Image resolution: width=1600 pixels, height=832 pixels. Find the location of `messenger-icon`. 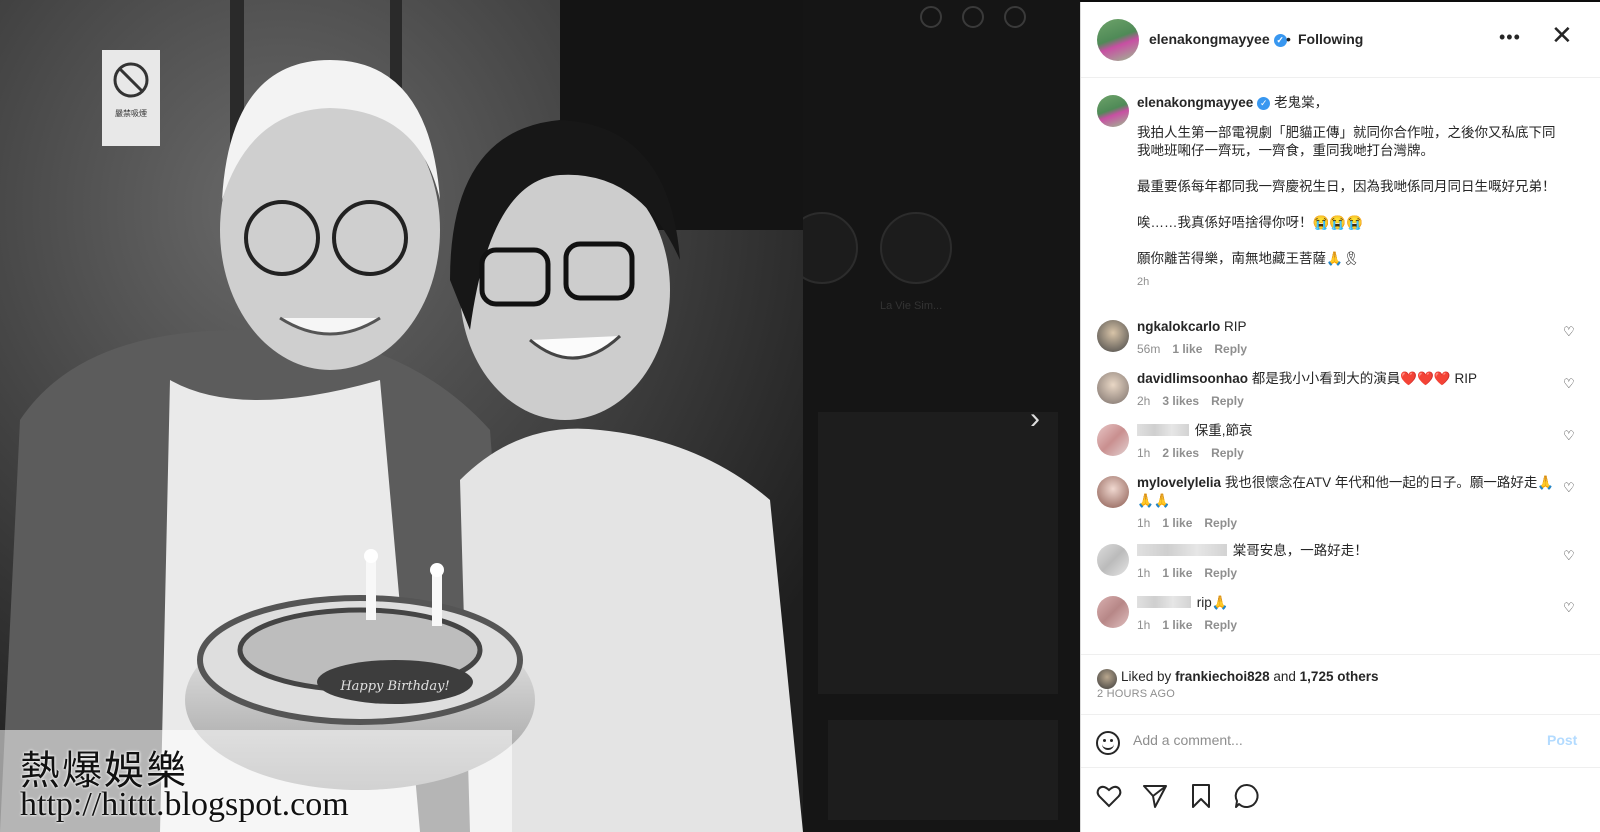

messenger-icon is located at coordinates (973, 17).